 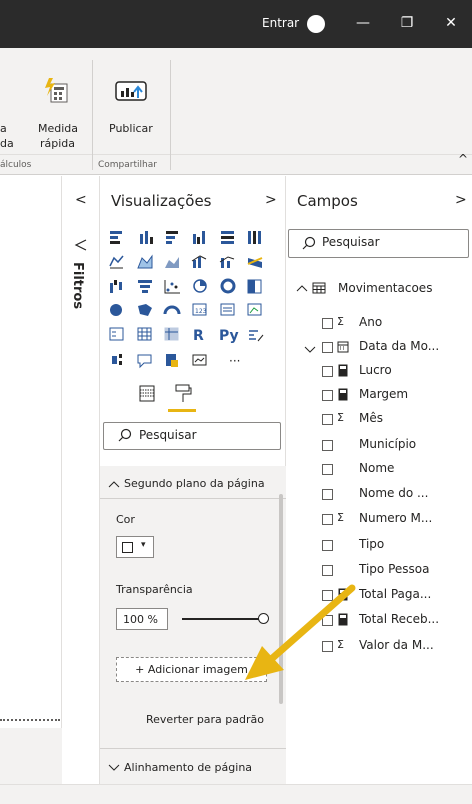 What do you see at coordinates (316, 24) in the screenshot?
I see `avatar` at bounding box center [316, 24].